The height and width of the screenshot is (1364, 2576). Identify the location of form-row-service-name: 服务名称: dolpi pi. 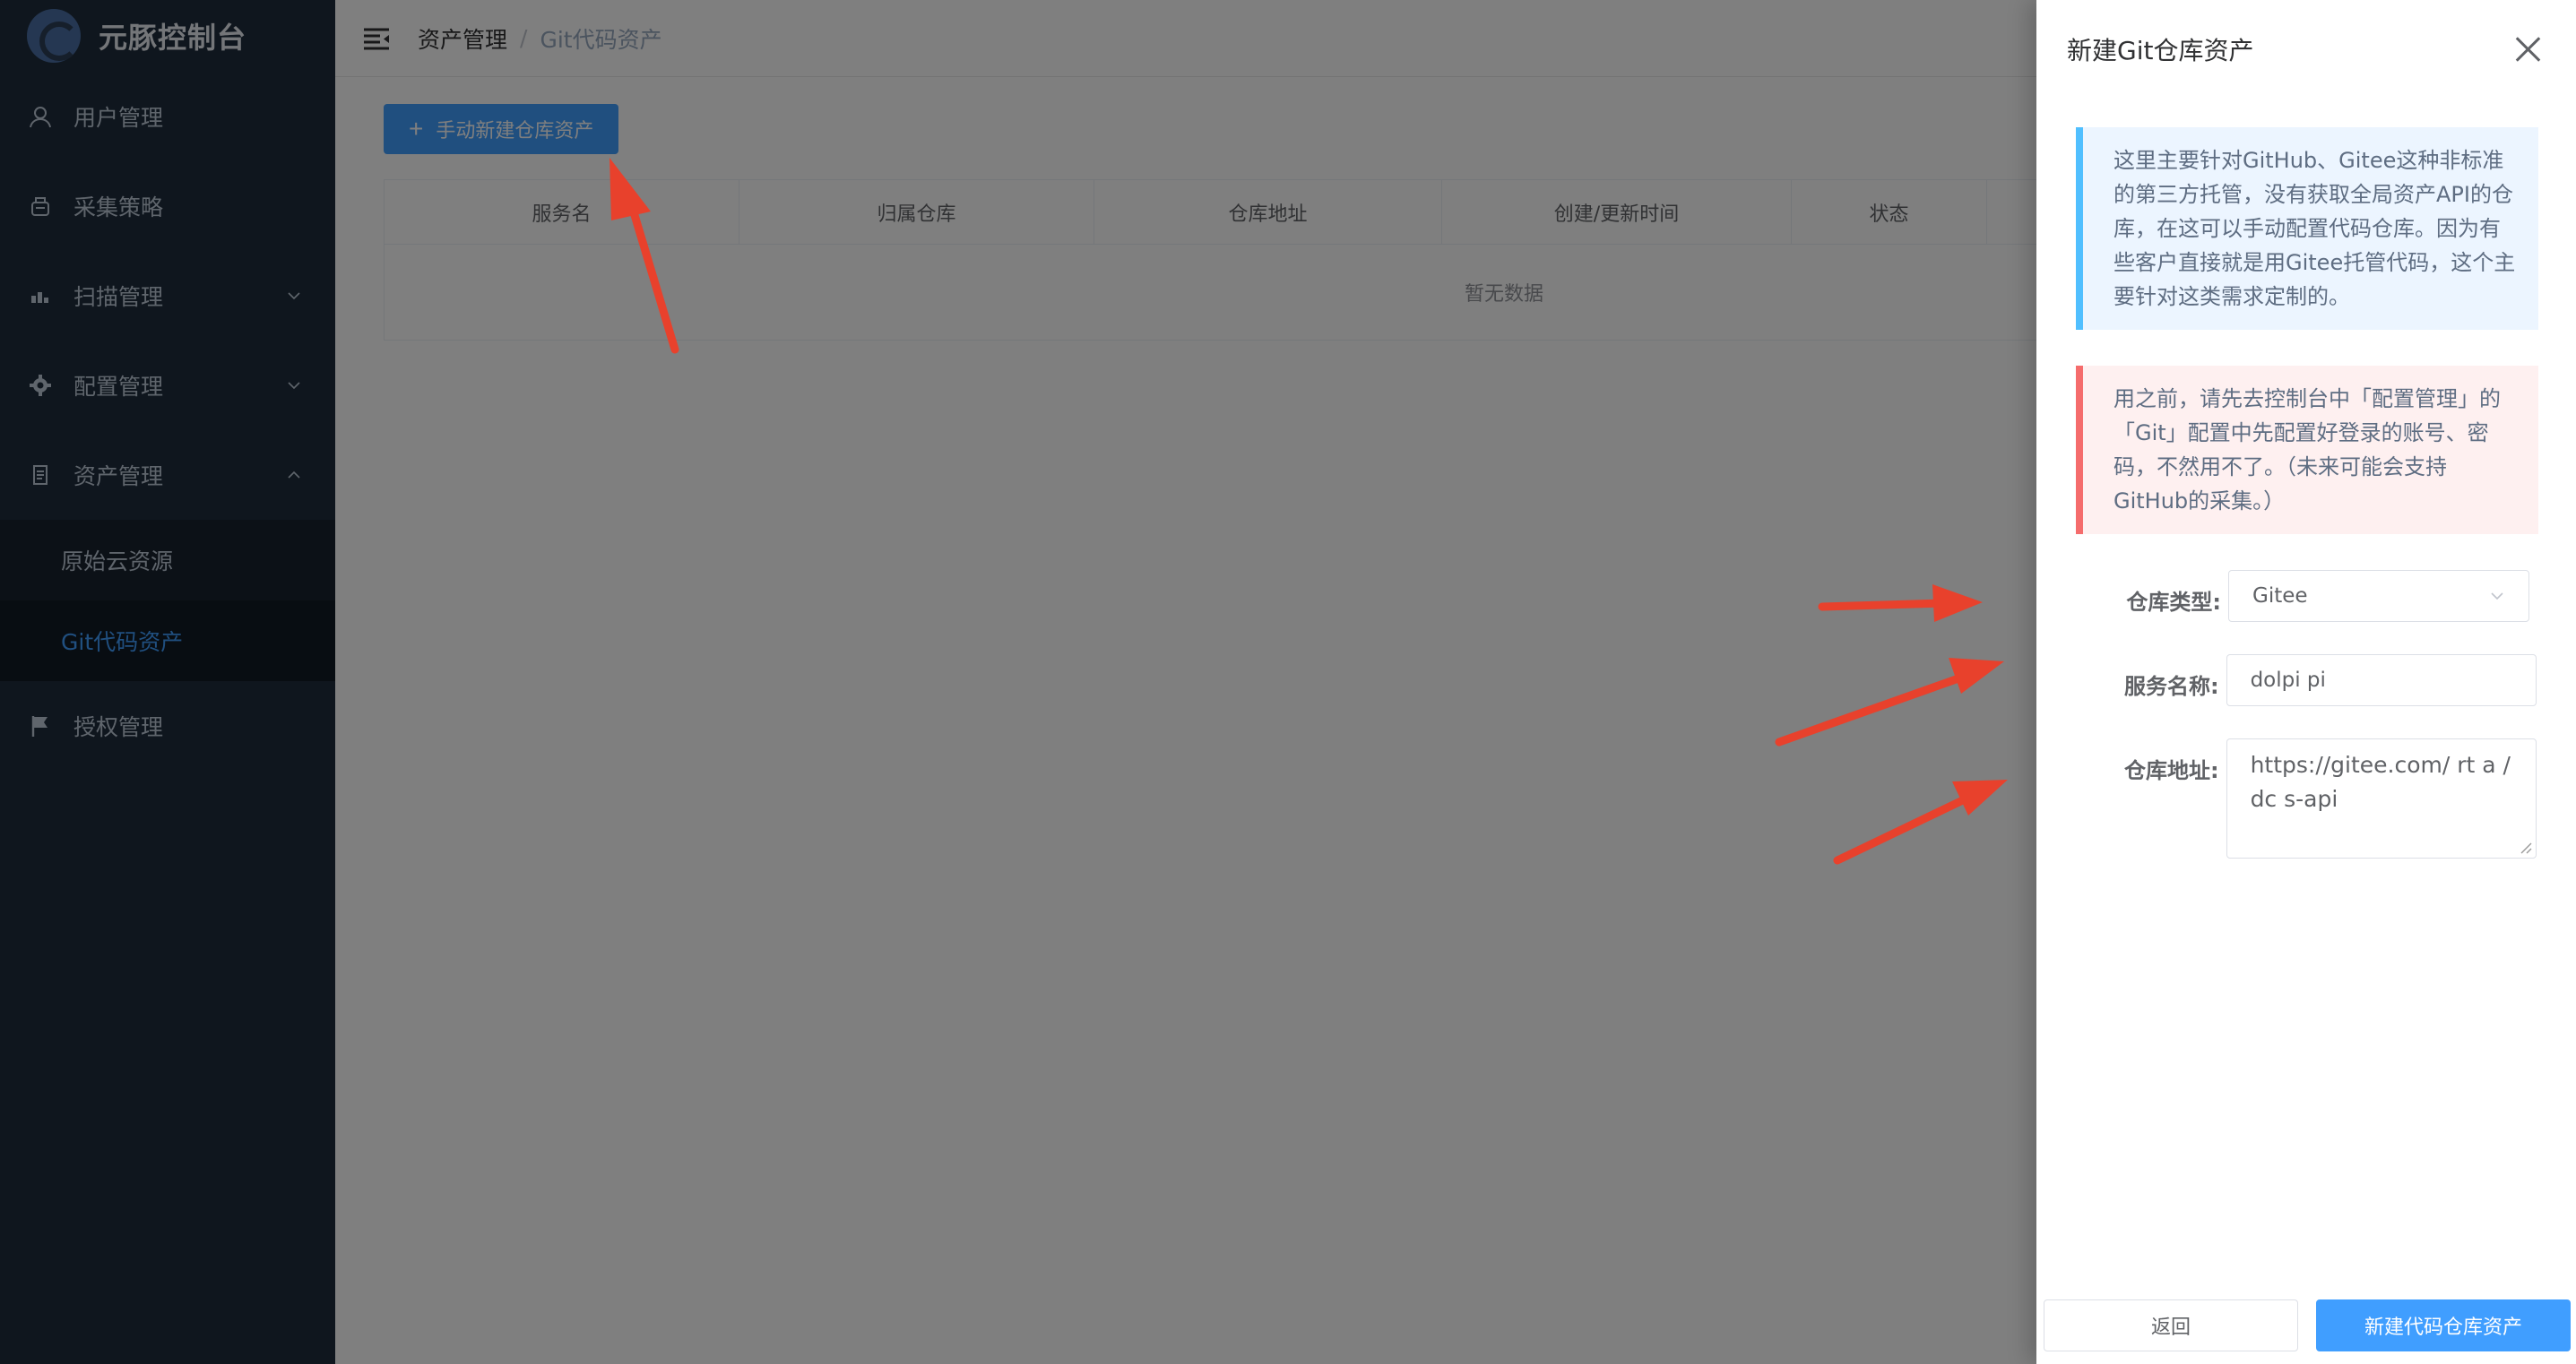
(2321, 680).